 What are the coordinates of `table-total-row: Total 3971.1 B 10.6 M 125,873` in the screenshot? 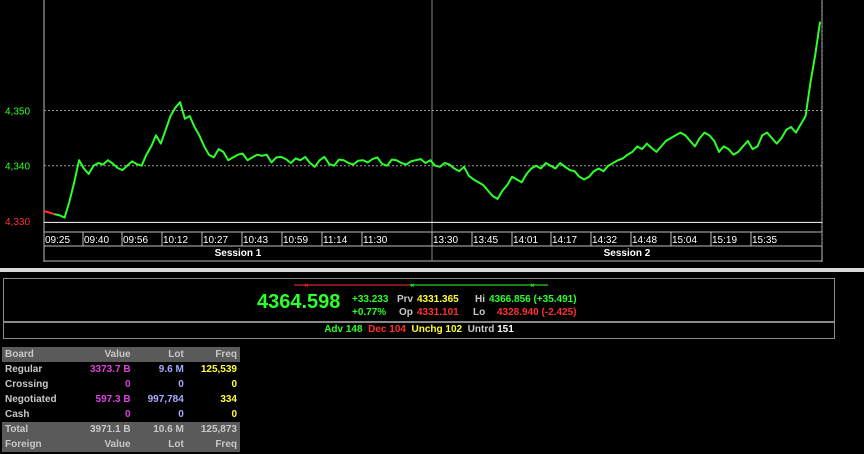 It's located at (121, 429).